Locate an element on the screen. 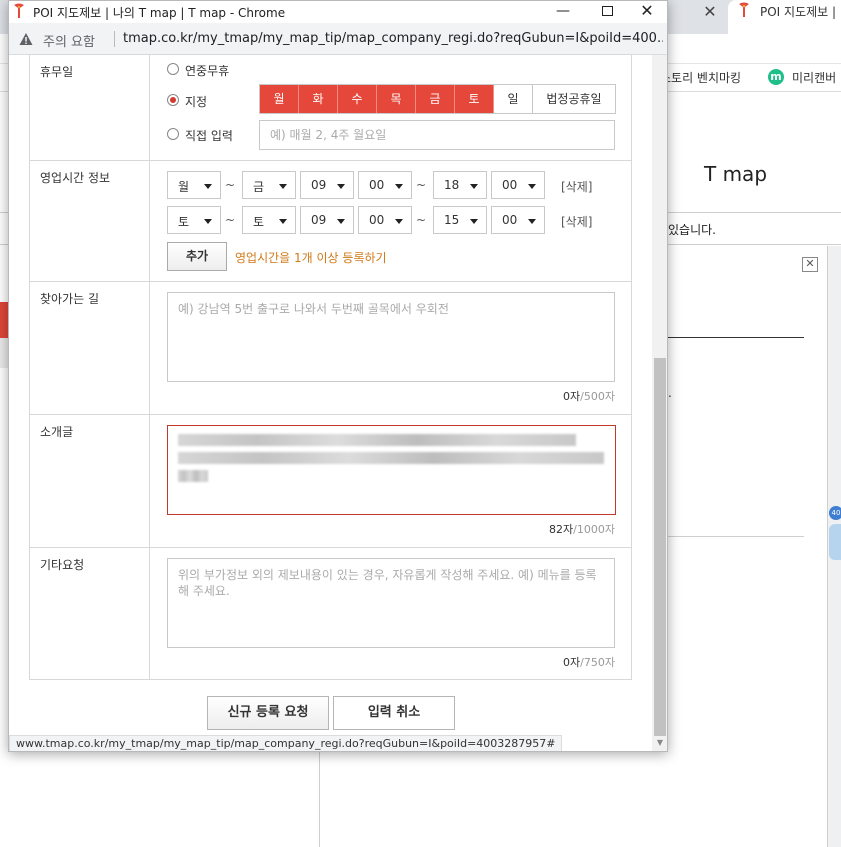 Image resolution: width=841 pixels, height=847 pixels. day-to-select: 금 is located at coordinates (269, 185).